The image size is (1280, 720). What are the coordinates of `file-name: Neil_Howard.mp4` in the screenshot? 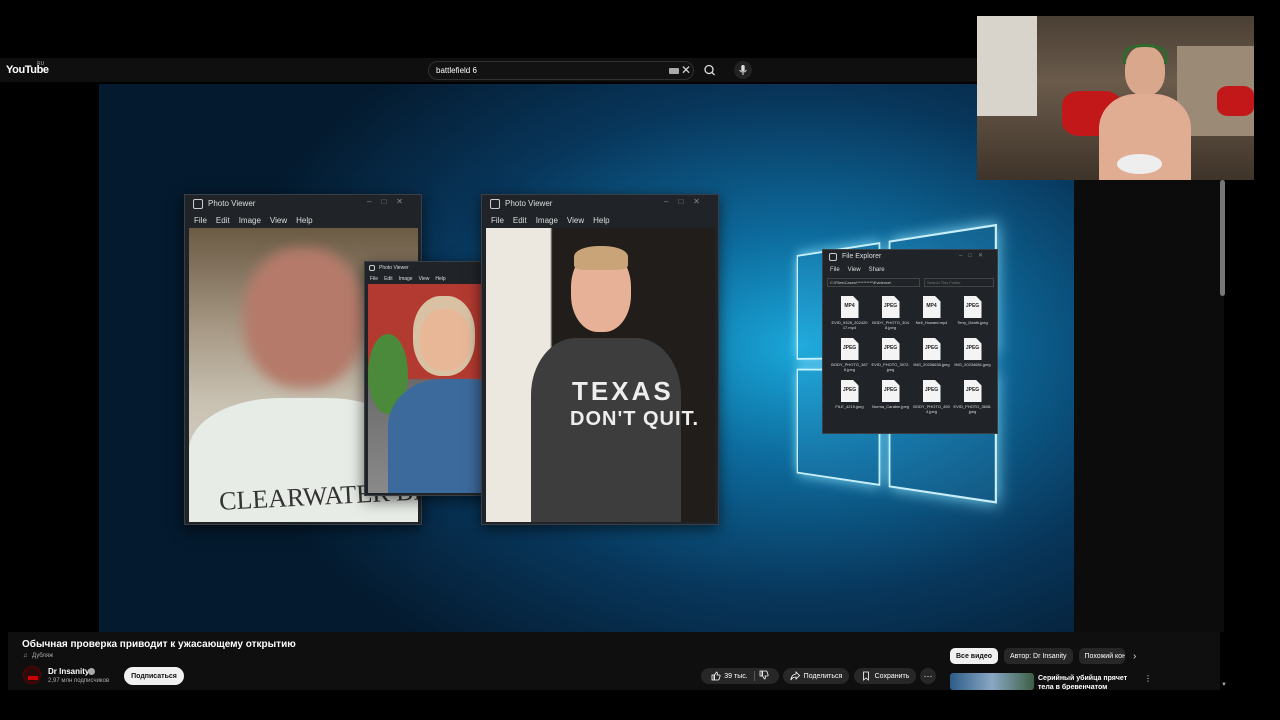 It's located at (931, 322).